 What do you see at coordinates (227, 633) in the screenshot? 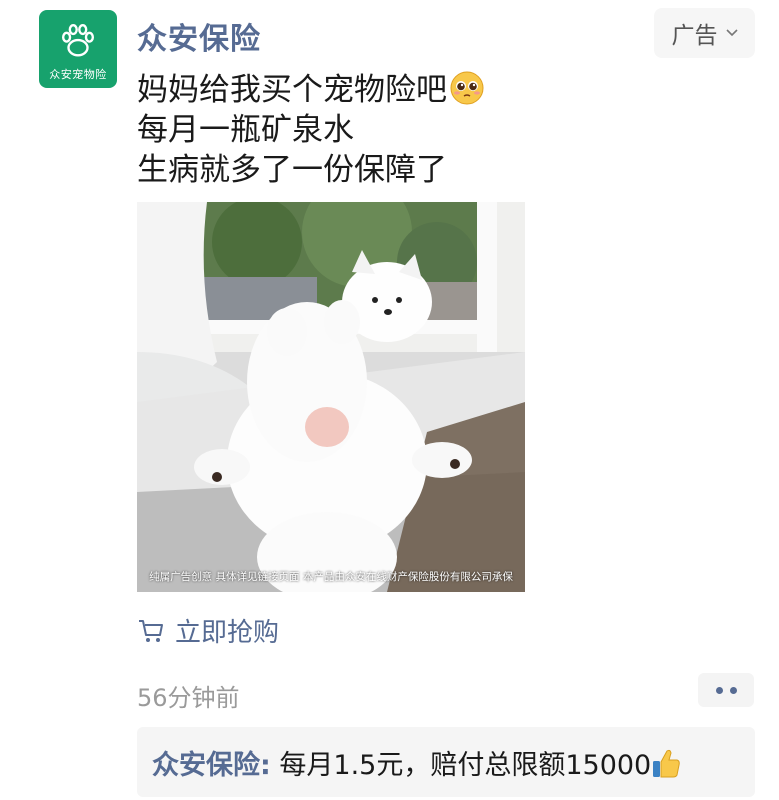
I see `buy-now-label: 立即抢购` at bounding box center [227, 633].